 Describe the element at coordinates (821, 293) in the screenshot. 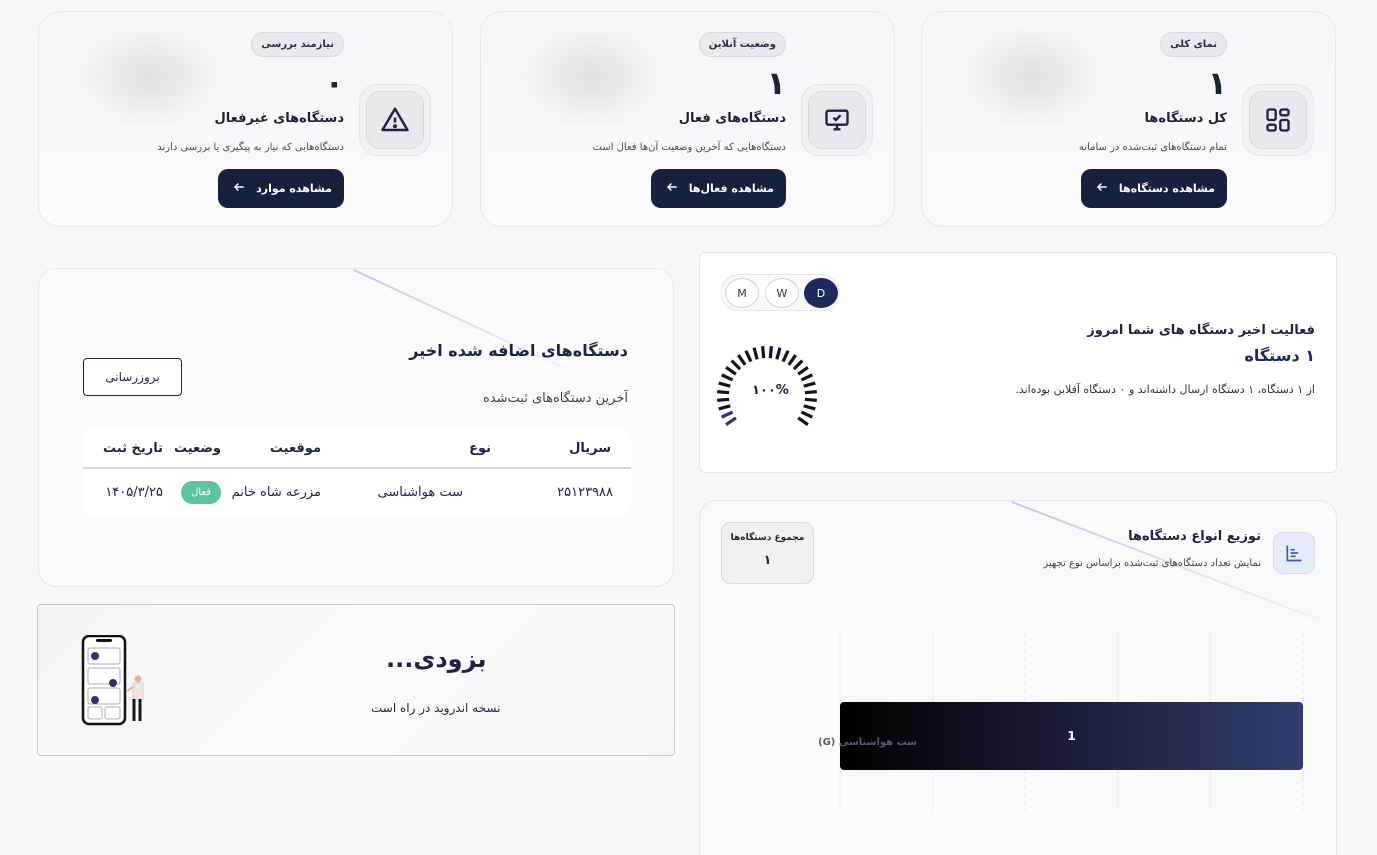

I see `period-day-button: D` at that location.